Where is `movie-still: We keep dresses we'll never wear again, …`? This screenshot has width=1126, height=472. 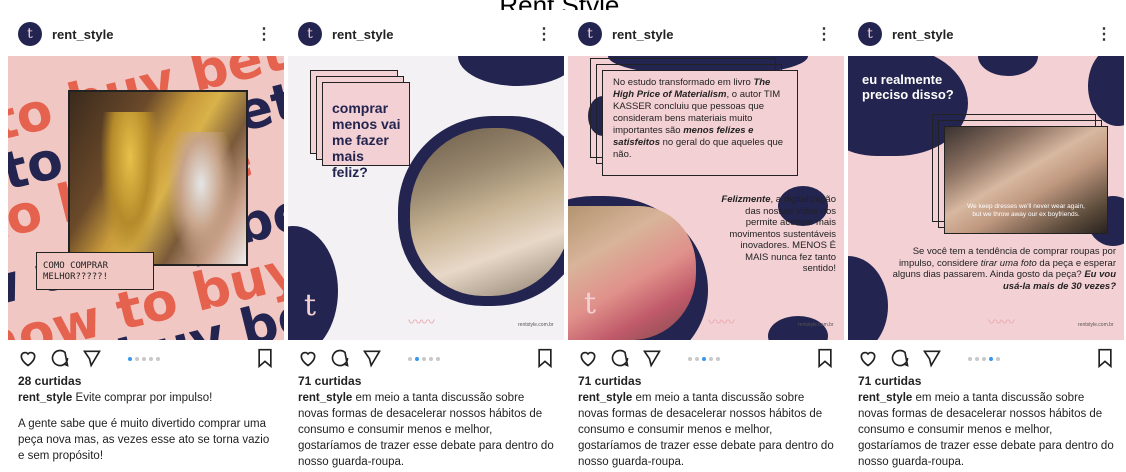
movie-still: We keep dresses we'll never wear again, … is located at coordinates (1026, 180).